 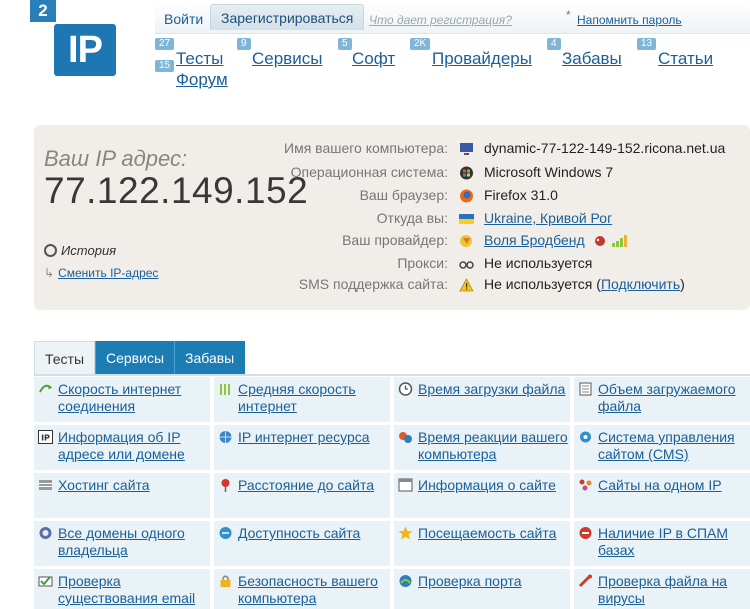 I want to click on grid-item-label: IP интернет ресурса, so click(x=314, y=437).